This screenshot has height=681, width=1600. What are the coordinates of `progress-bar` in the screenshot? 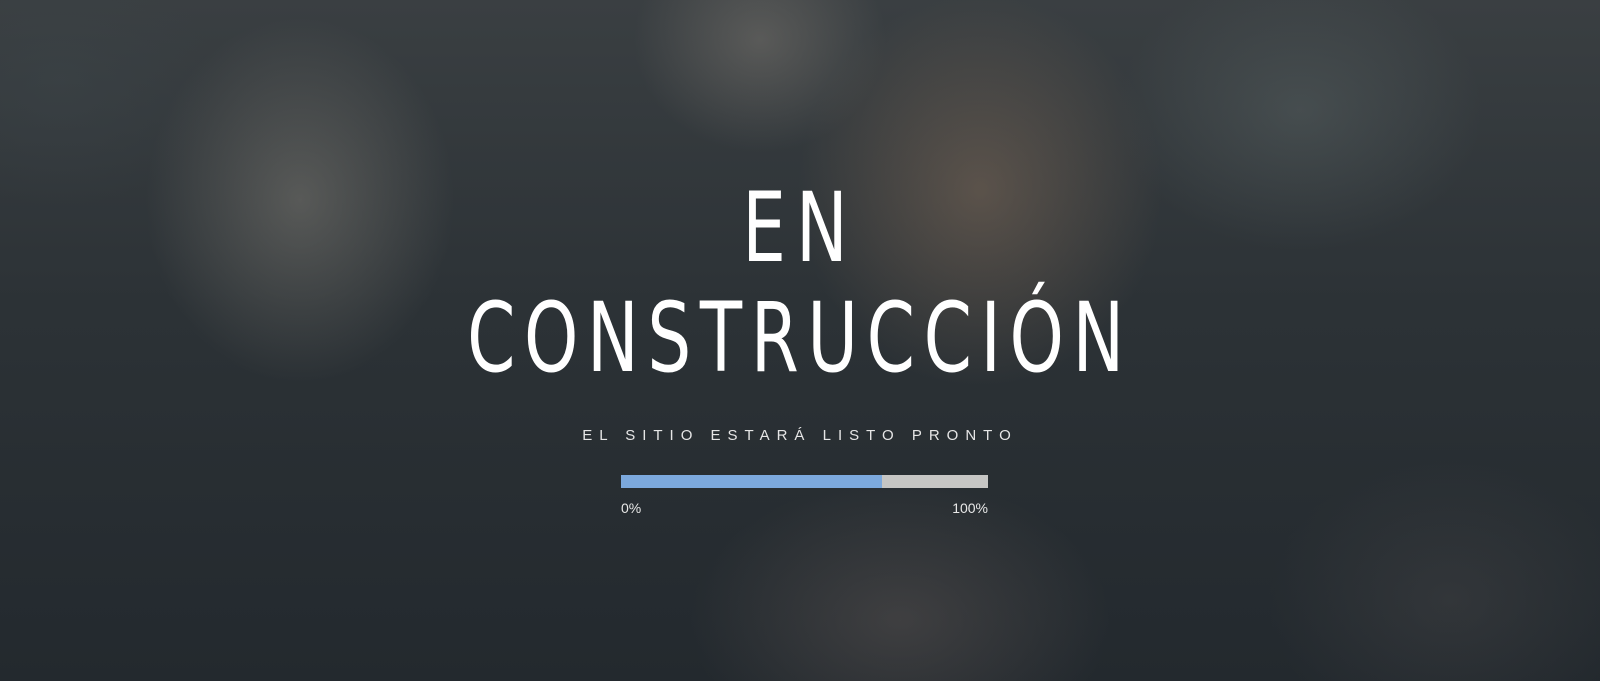 It's located at (804, 481).